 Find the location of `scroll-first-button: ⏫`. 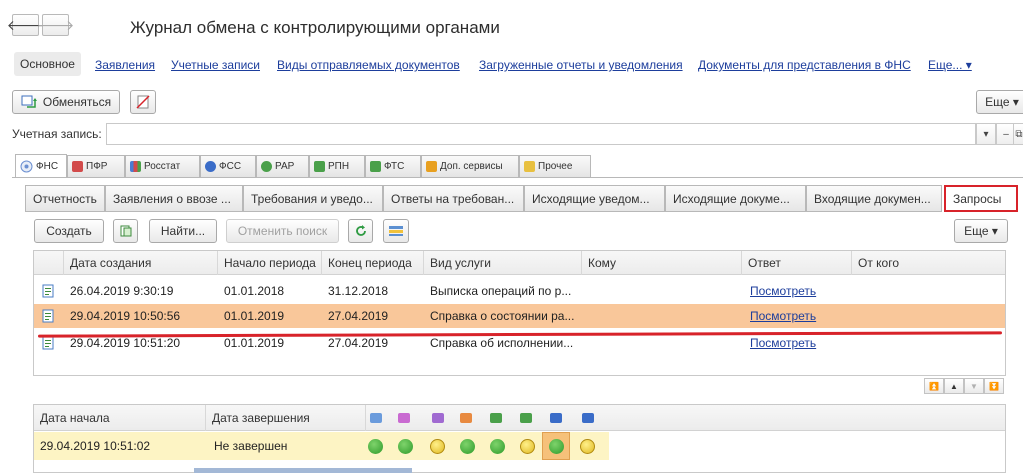

scroll-first-button: ⏫ is located at coordinates (934, 386).